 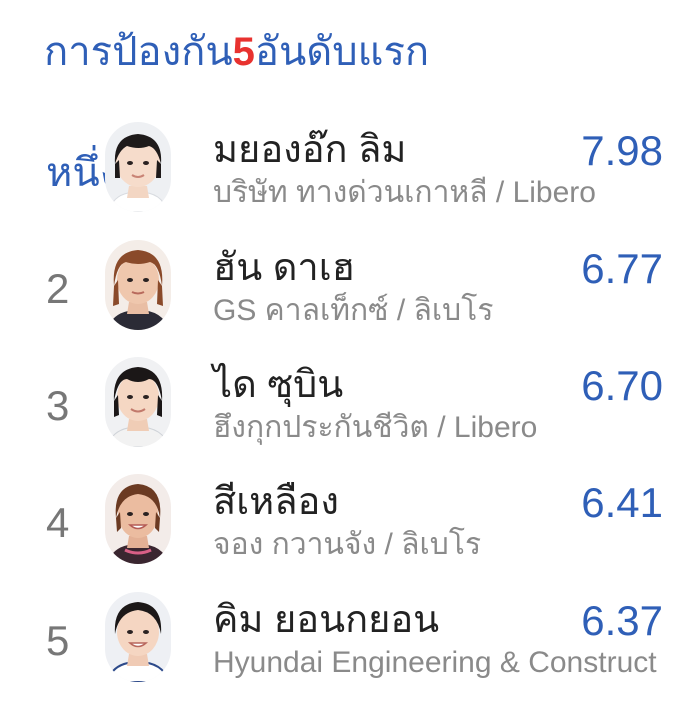 What do you see at coordinates (622, 385) in the screenshot?
I see `player-score: 6.70` at bounding box center [622, 385].